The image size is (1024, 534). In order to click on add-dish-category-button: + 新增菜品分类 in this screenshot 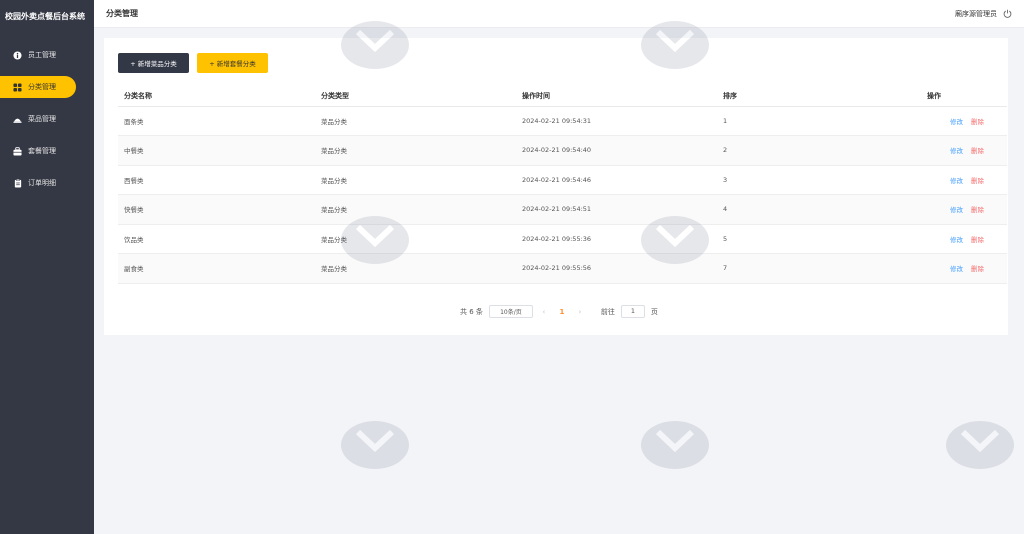, I will do `click(153, 63)`.